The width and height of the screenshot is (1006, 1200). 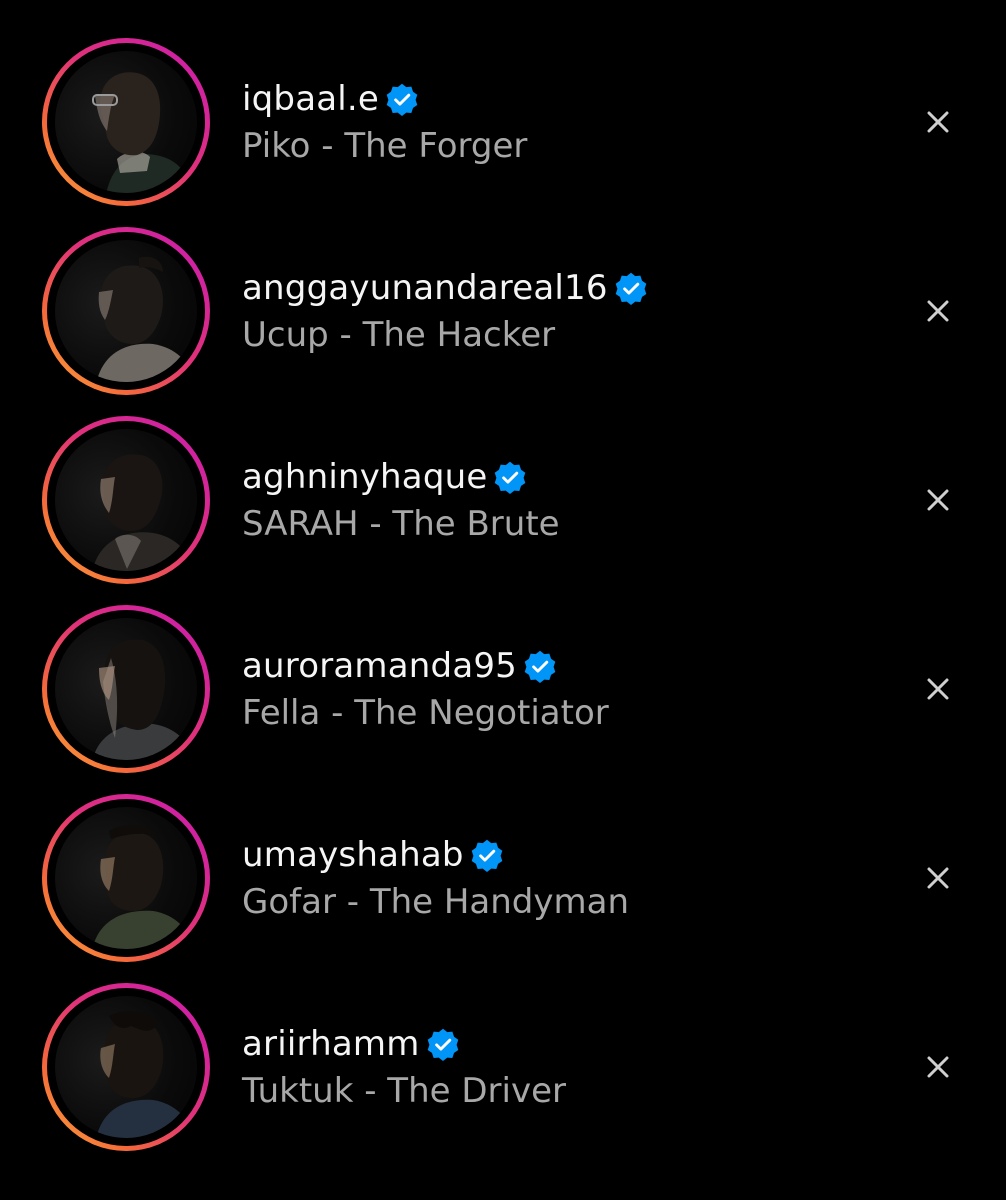 I want to click on username: ariirhamm, so click(x=331, y=1044).